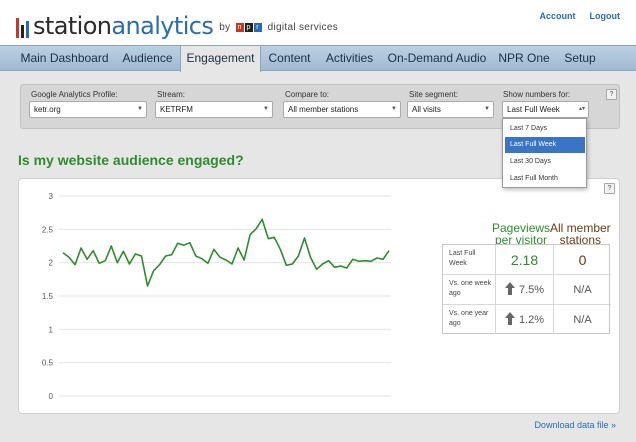 The image size is (636, 442). Describe the element at coordinates (558, 16) in the screenshot. I see `account-link: Account` at that location.